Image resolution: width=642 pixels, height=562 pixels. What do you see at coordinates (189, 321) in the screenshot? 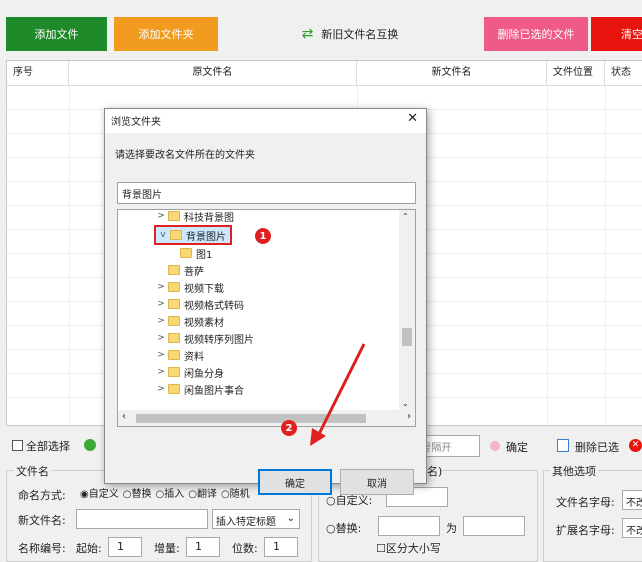
I see `tree-item: > 视频素材` at bounding box center [189, 321].